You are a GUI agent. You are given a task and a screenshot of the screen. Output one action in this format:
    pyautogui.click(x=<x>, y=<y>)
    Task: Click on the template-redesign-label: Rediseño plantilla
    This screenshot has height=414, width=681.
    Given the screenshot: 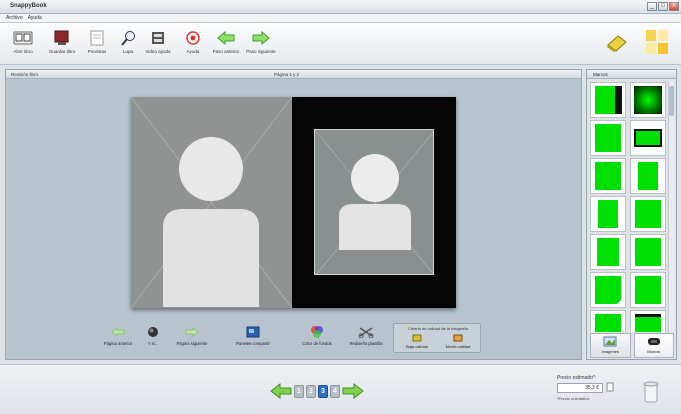 What is the action you would take?
    pyautogui.click(x=366, y=343)
    